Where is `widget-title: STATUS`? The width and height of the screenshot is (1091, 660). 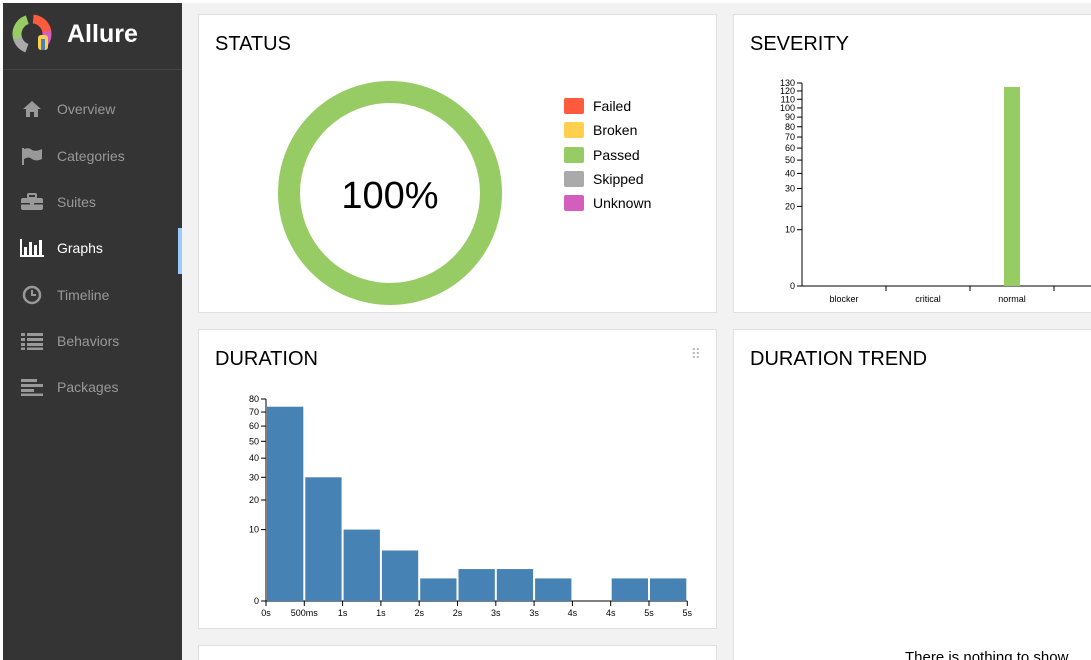
widget-title: STATUS is located at coordinates (253, 44).